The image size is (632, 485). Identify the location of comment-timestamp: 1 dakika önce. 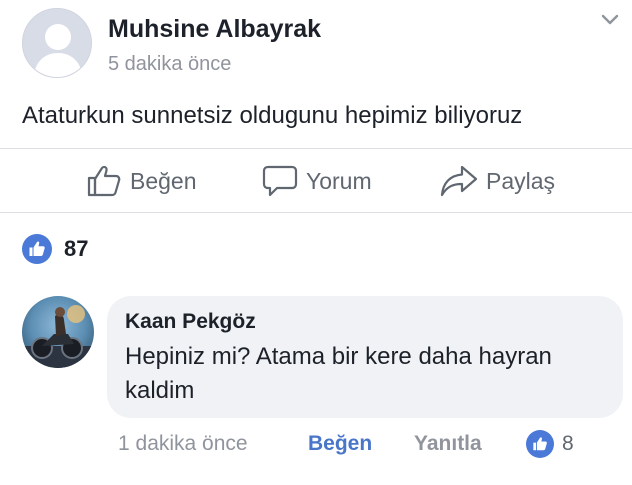
(183, 444).